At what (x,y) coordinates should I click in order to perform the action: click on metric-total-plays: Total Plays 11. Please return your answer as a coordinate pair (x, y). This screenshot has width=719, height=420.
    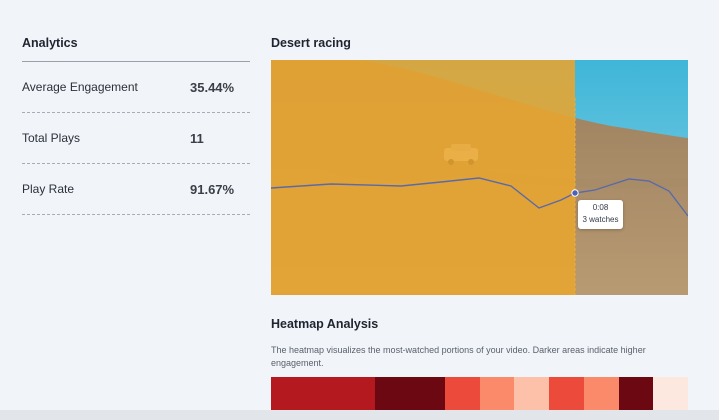
    Looking at the image, I should click on (136, 138).